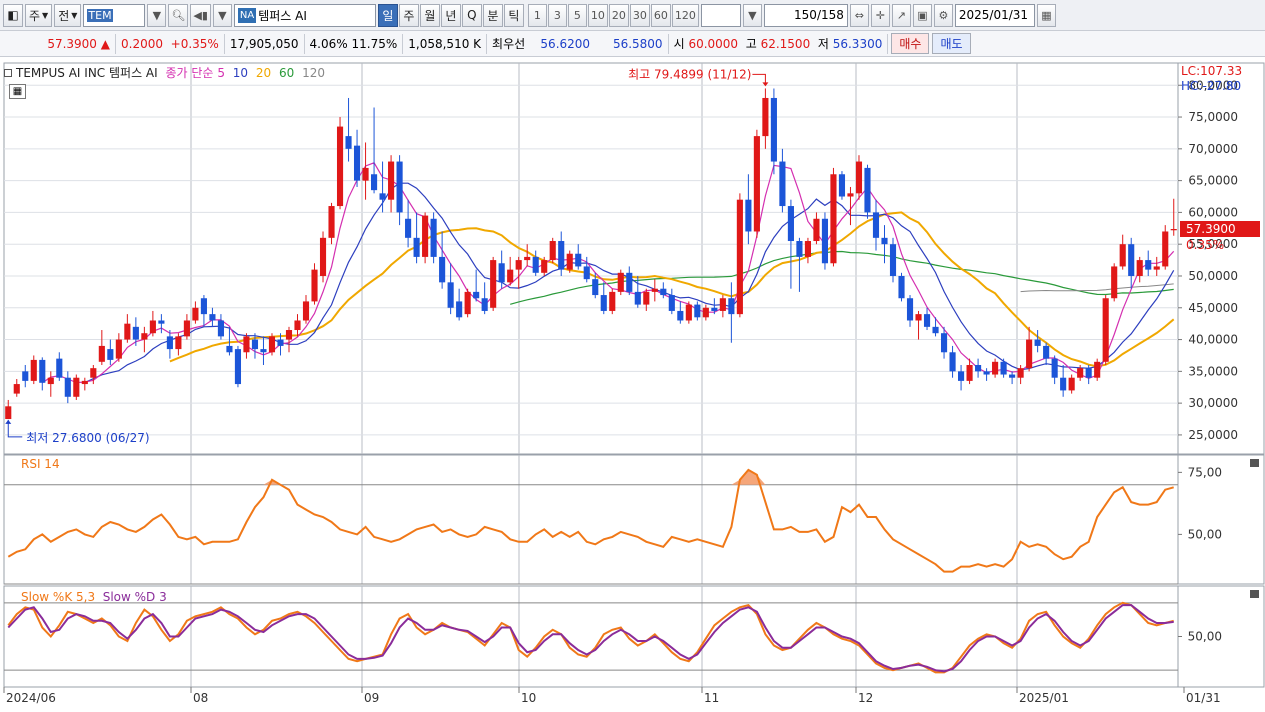 This screenshot has height=712, width=1265. I want to click on tab-period-1: 주, so click(408, 15).